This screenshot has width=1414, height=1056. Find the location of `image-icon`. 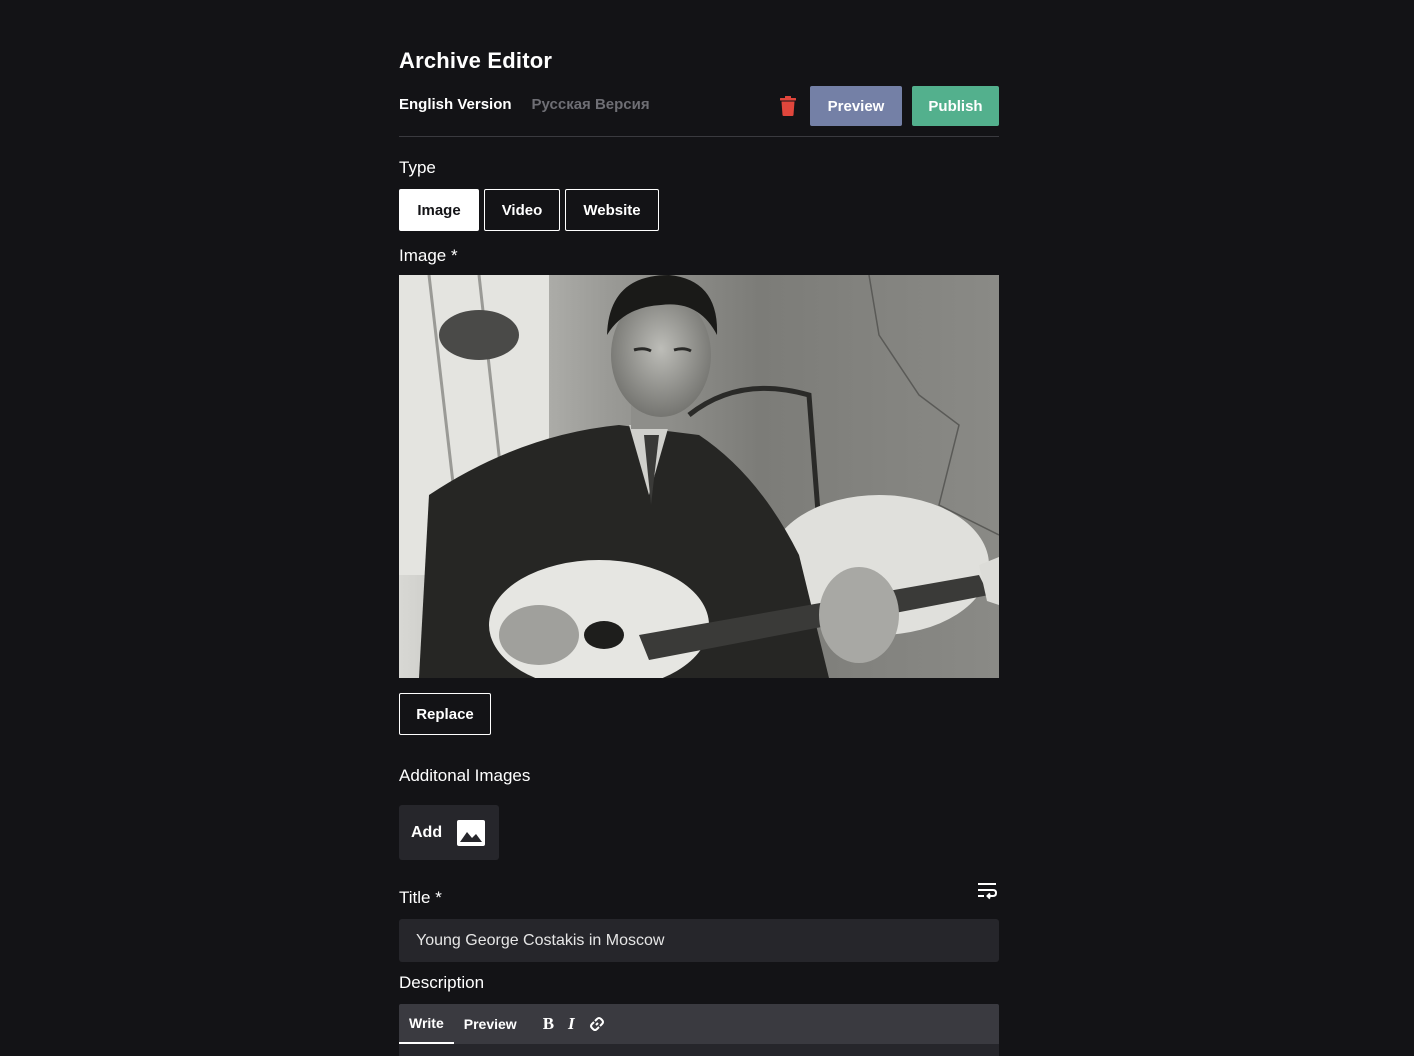

image-icon is located at coordinates (471, 832).